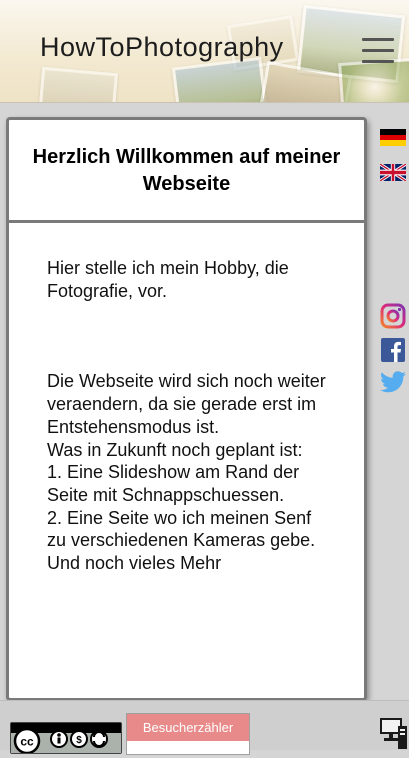  I want to click on instagram-icon, so click(393, 316).